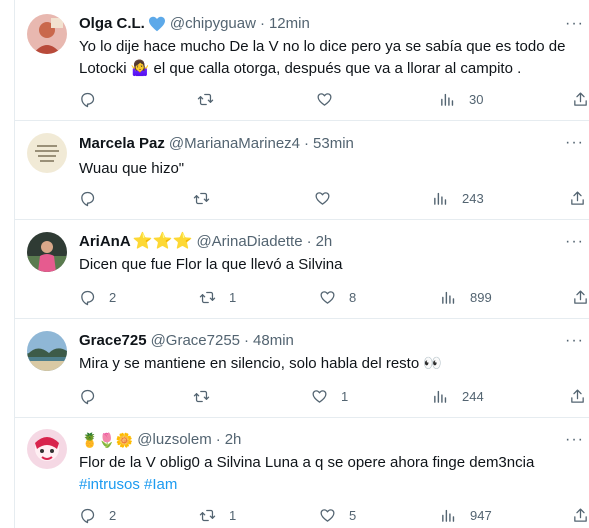 The width and height of the screenshot is (589, 528). Describe the element at coordinates (353, 297) in the screenshot. I see `like-count: 8` at that location.